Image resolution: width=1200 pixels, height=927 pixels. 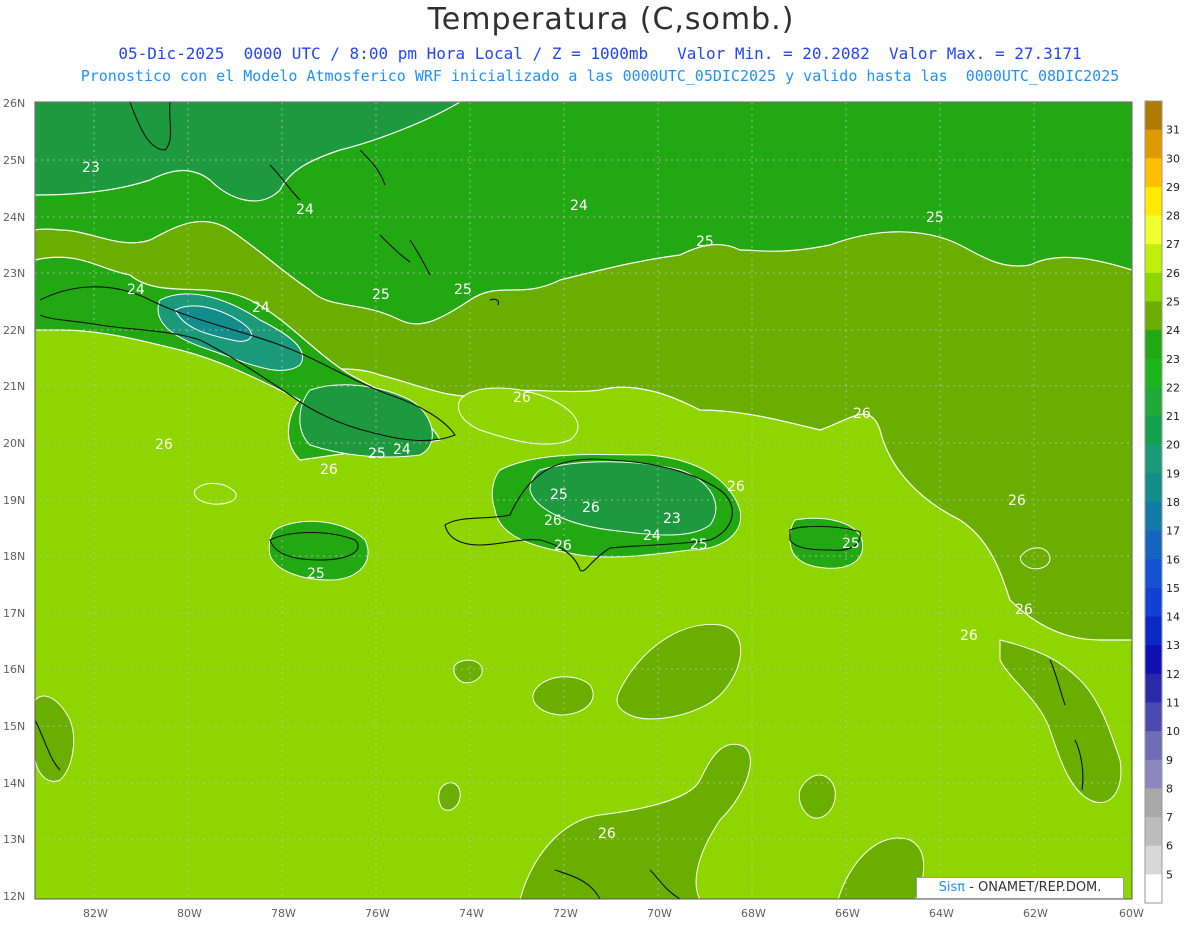 I want to click on colorbar-label: 7, so click(x=1169, y=817).